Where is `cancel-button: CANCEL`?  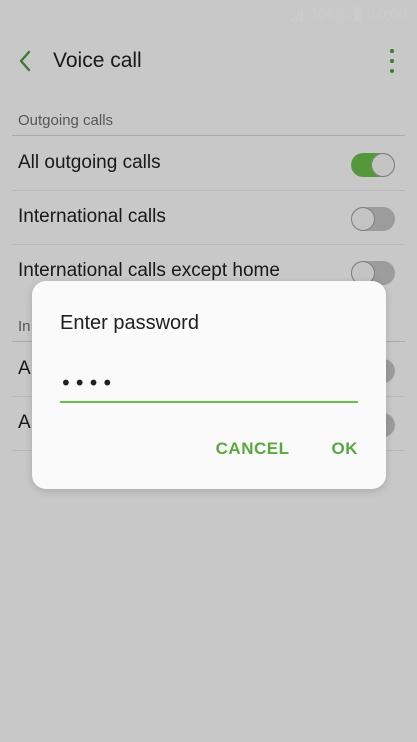 cancel-button: CANCEL is located at coordinates (253, 449).